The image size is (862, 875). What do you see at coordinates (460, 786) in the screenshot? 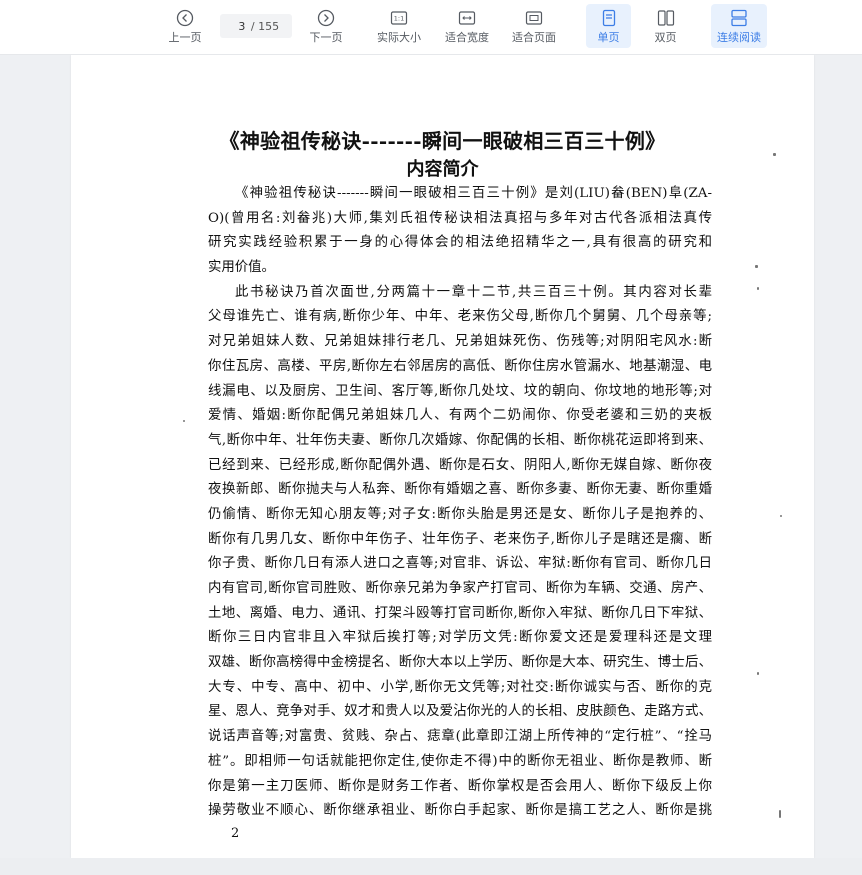
I see `text-line: 你是第一主刀医师、断你是财务工作者、断你掌权是否会用人、断你下级反上你` at bounding box center [460, 786].